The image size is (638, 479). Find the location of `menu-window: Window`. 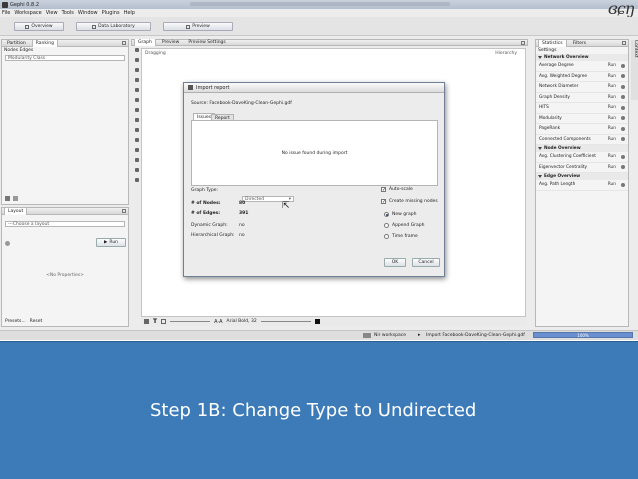

menu-window: Window is located at coordinates (88, 13).